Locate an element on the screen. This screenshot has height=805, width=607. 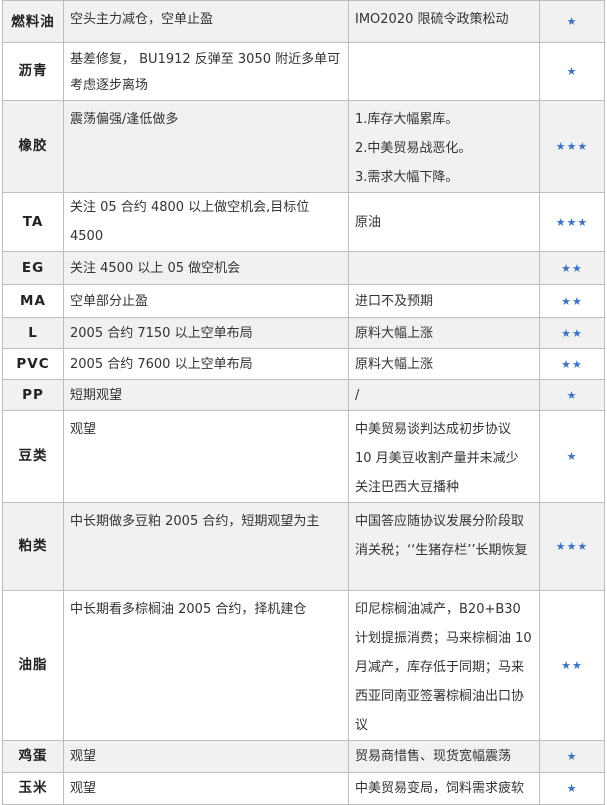
commodity-name: PP is located at coordinates (33, 395).